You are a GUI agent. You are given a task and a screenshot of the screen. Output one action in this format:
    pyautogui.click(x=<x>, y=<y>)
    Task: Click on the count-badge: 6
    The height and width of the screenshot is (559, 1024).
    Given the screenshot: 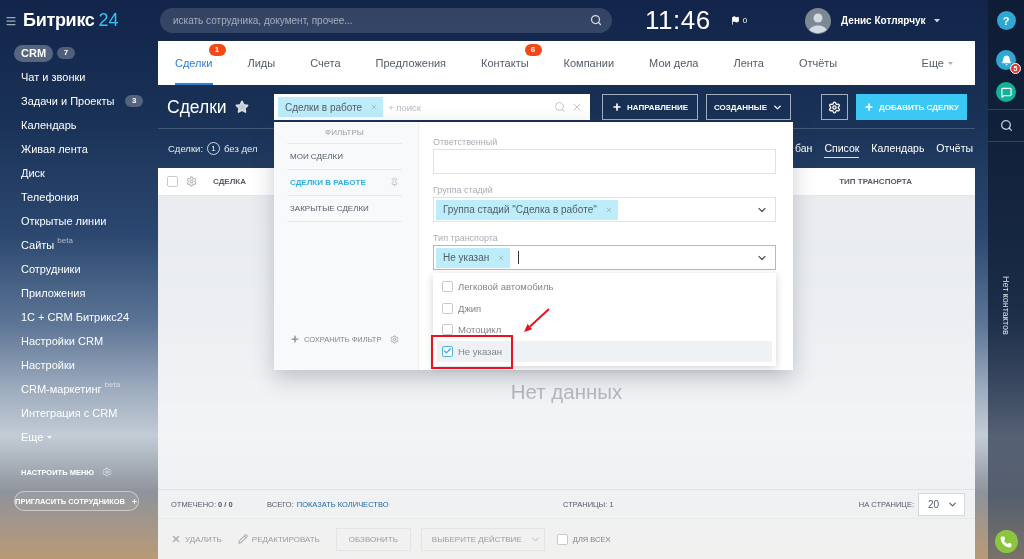 What is the action you would take?
    pyautogui.click(x=533, y=50)
    